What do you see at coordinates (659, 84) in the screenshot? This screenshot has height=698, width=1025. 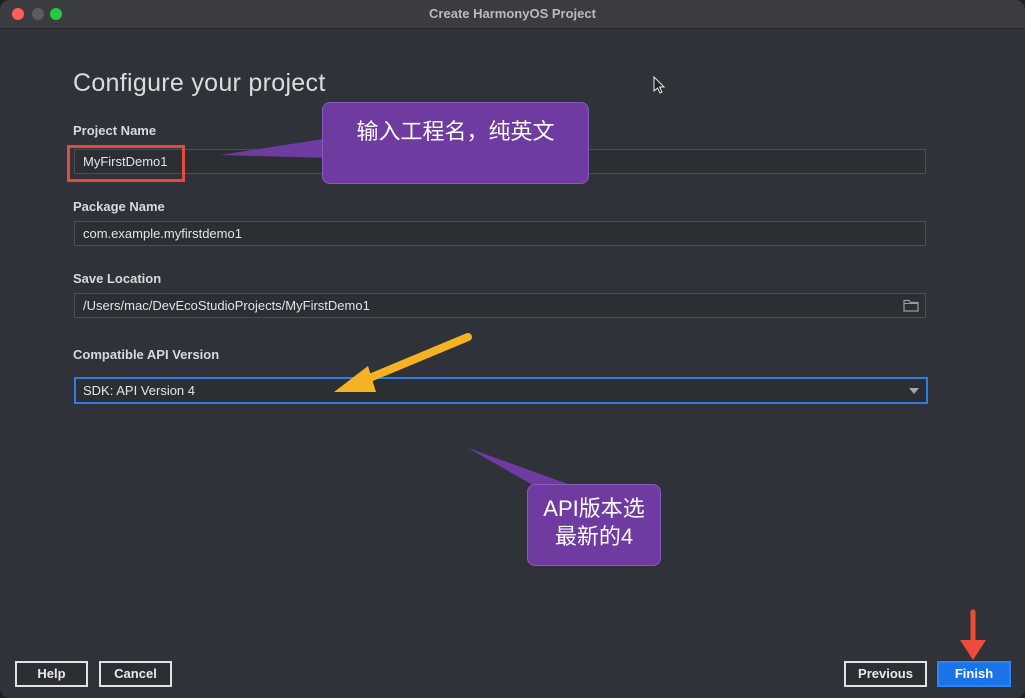 I see `mouse-cursor-icon` at bounding box center [659, 84].